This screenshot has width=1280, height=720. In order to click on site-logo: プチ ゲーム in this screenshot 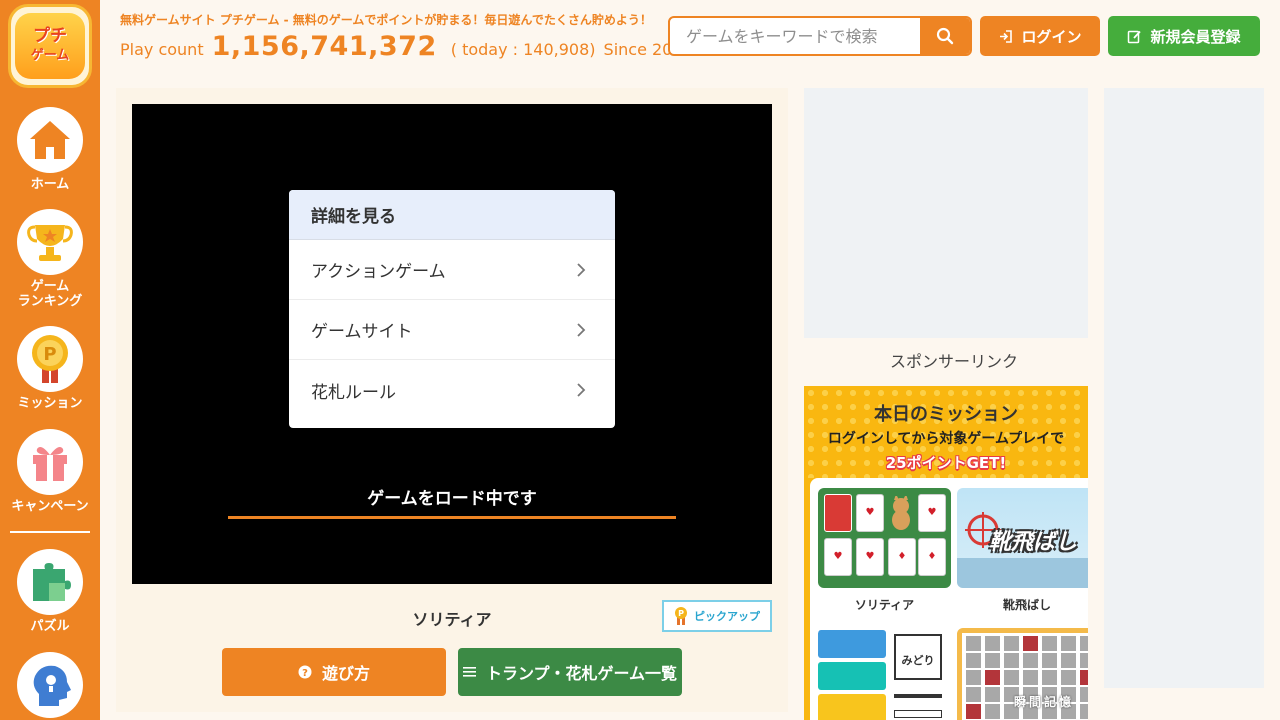, I will do `click(50, 46)`.